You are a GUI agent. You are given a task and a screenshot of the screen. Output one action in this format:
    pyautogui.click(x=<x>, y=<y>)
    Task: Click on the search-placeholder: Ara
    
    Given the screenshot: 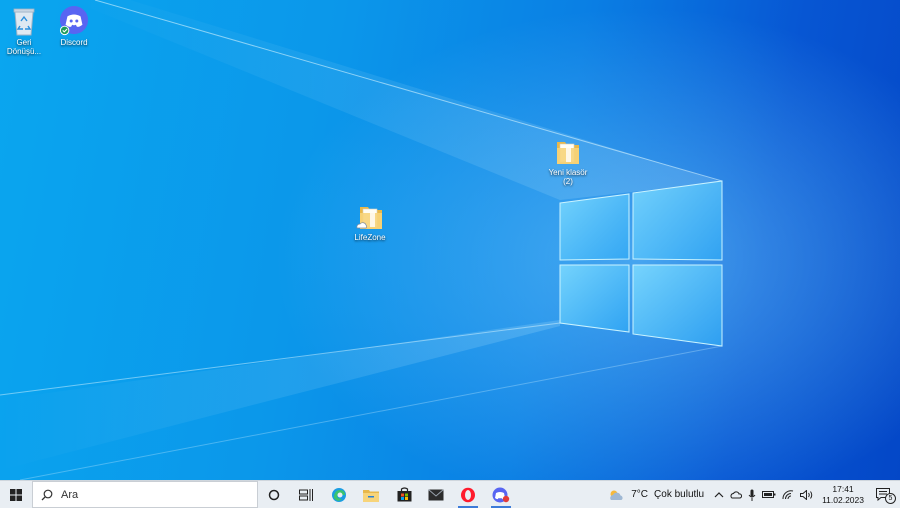 What is the action you would take?
    pyautogui.click(x=70, y=494)
    